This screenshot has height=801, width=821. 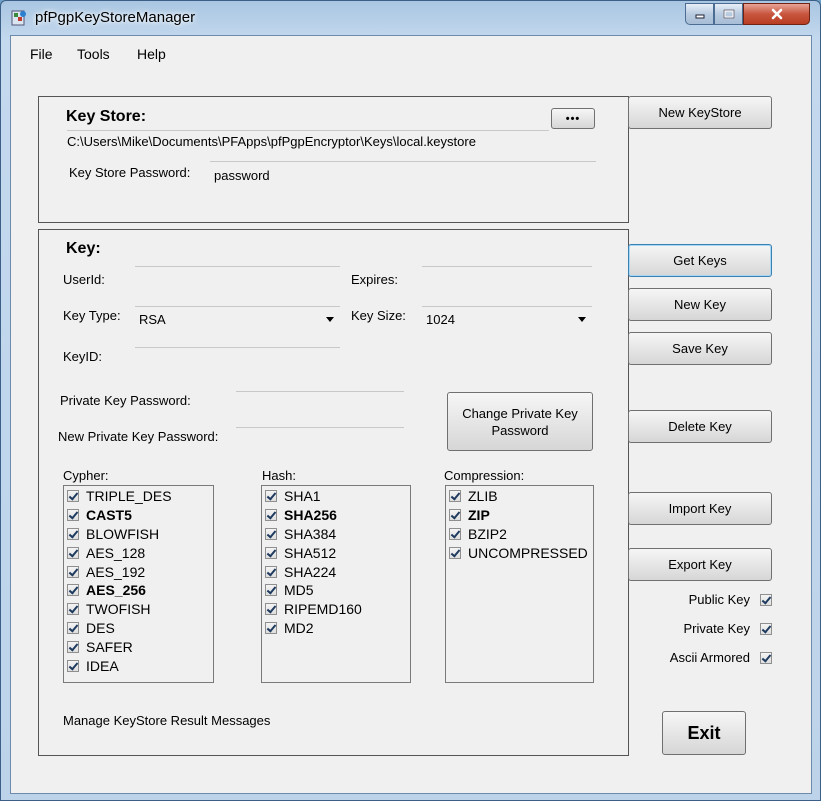 What do you see at coordinates (138, 571) in the screenshot?
I see `cypher-item: AES_192` at bounding box center [138, 571].